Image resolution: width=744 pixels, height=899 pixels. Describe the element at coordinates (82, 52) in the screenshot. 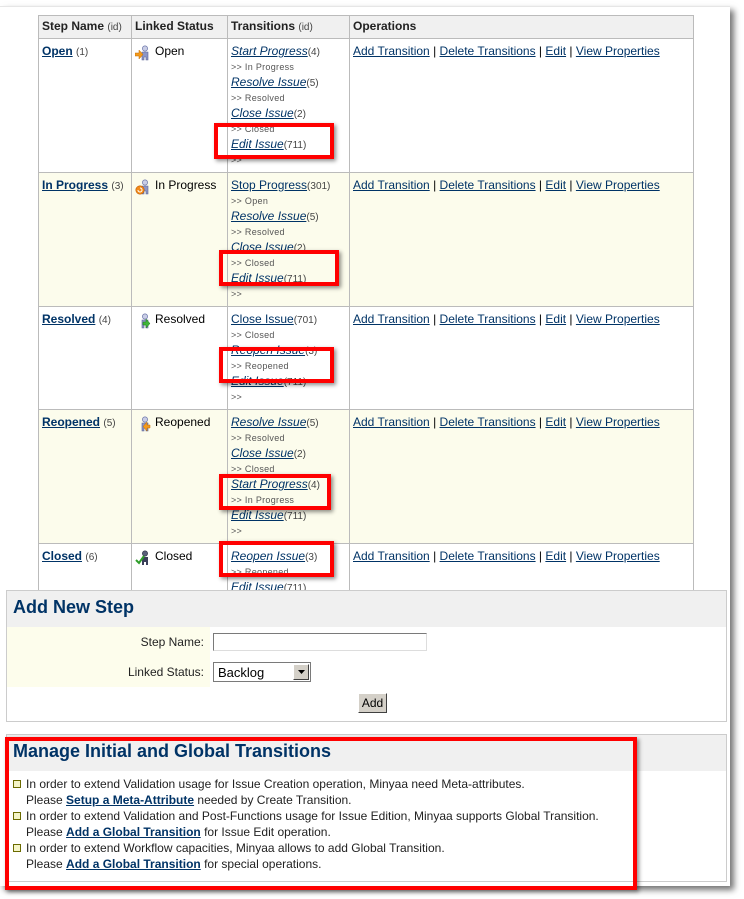

I see `step-id: (1)` at that location.